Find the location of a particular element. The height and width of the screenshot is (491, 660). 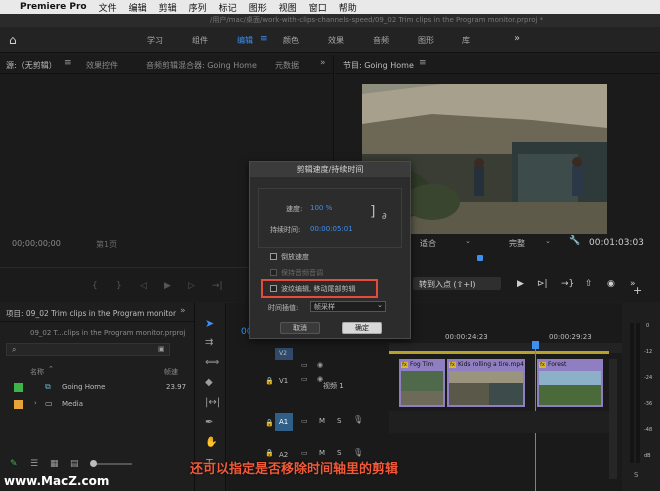

freeform-view-icon: ▤ is located at coordinates (74, 464).